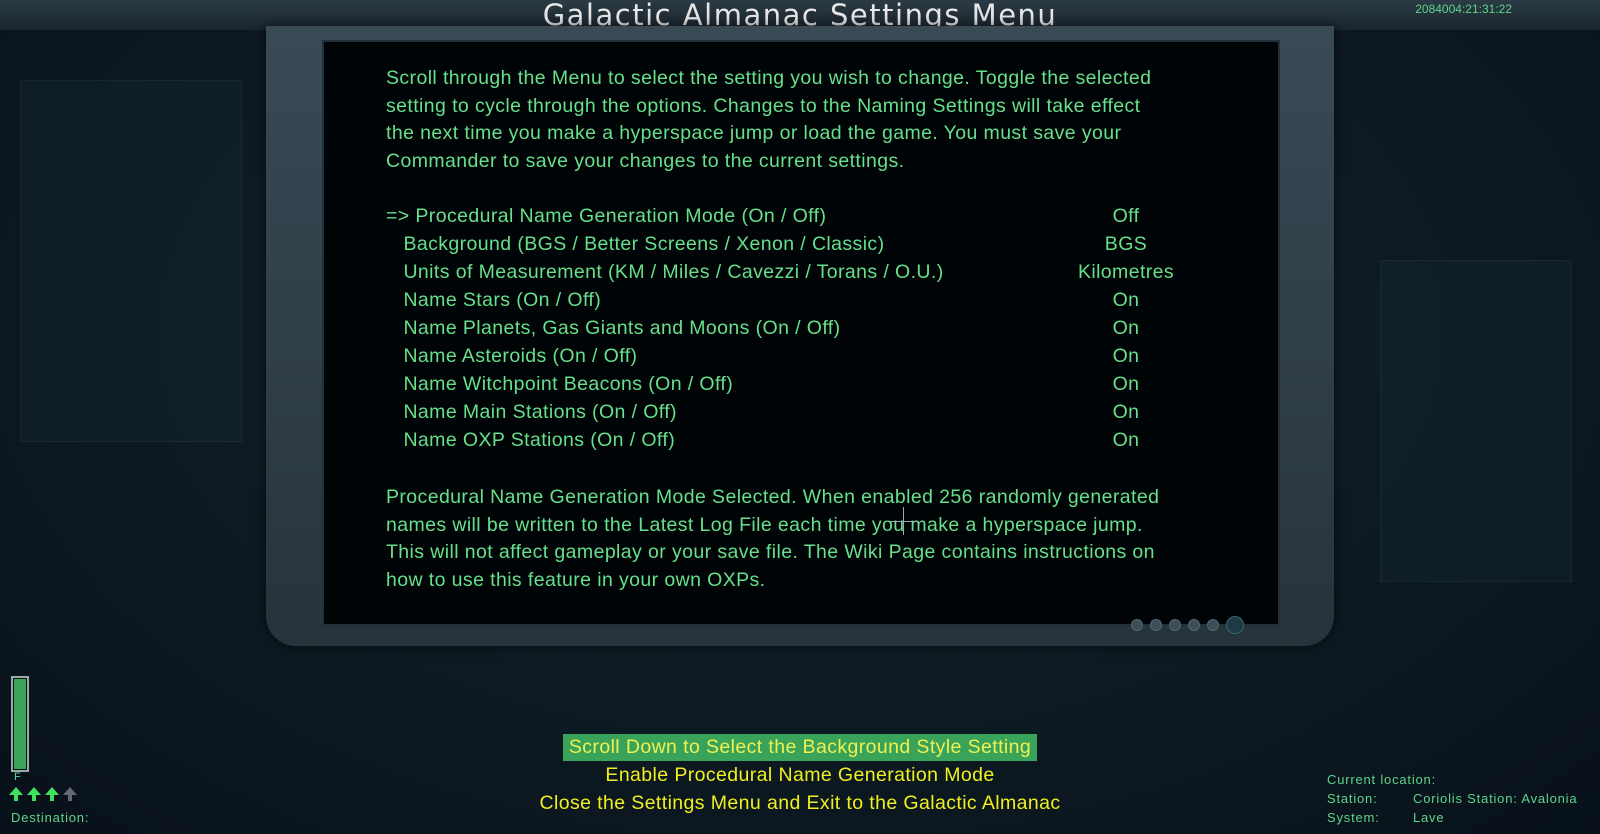  I want to click on fuel-gauge, so click(20, 724).